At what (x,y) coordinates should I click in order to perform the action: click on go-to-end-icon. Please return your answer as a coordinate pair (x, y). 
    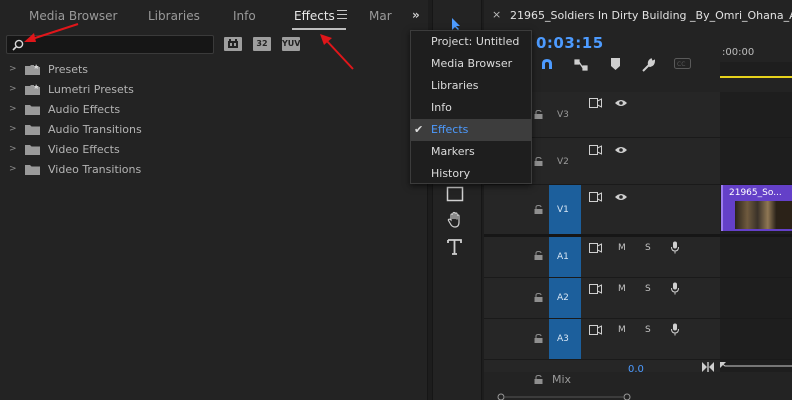
    Looking at the image, I should click on (708, 367).